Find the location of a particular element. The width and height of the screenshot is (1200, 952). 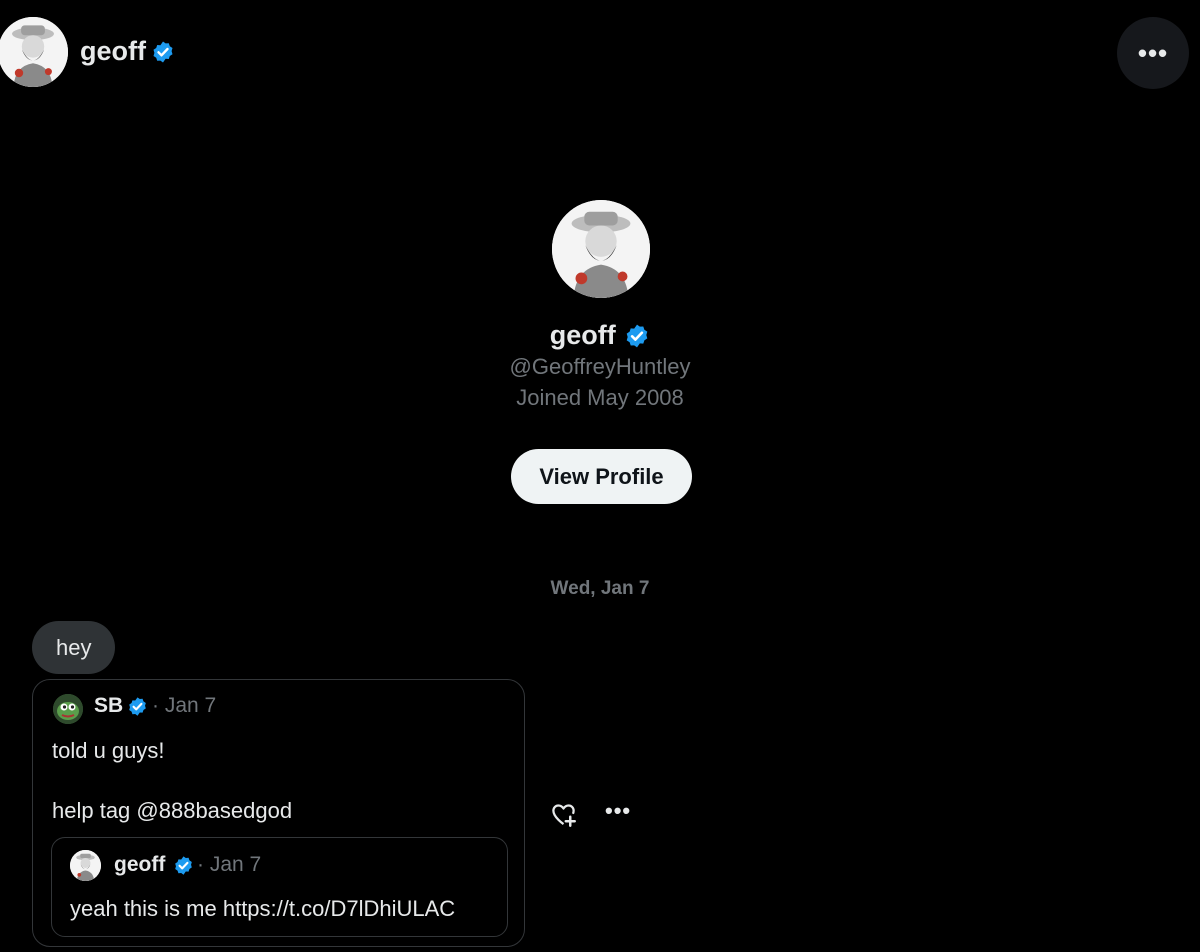

more-options-button: ••• is located at coordinates (1153, 53).